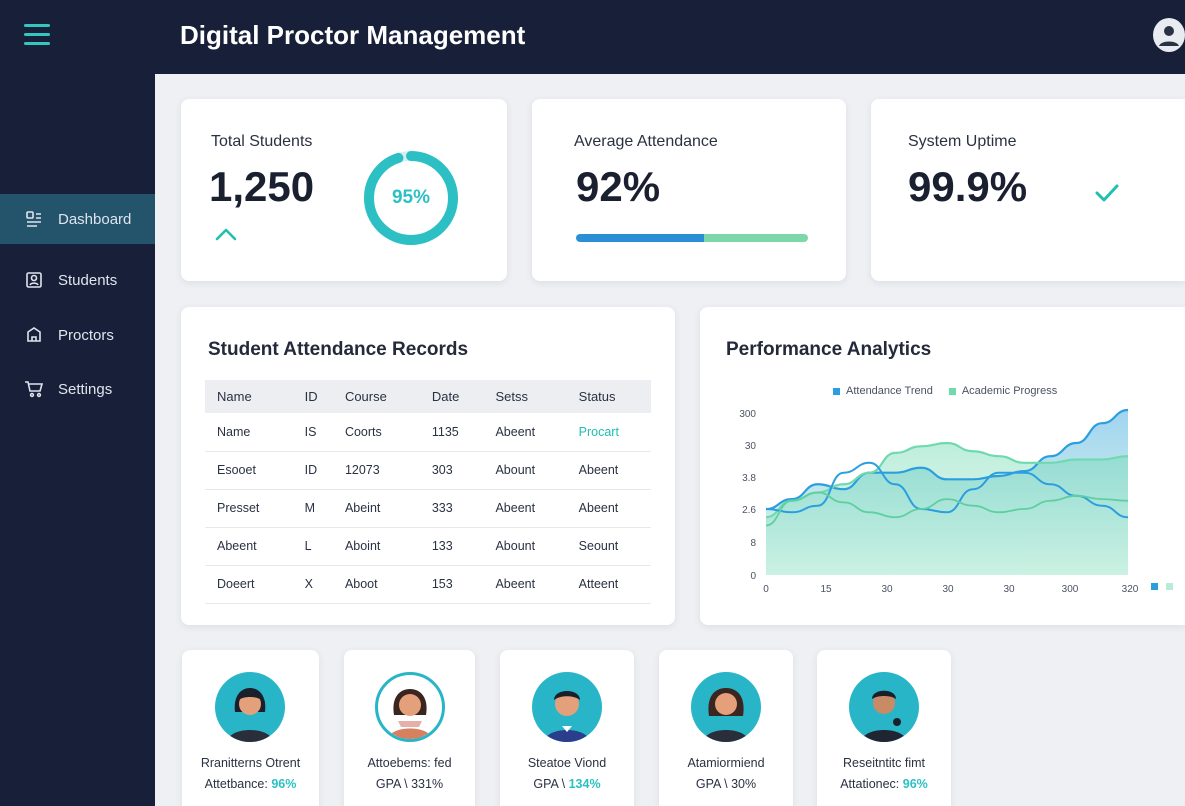 This screenshot has height=806, width=1185. What do you see at coordinates (427, 784) in the screenshot?
I see `student-stat-value: 331%` at bounding box center [427, 784].